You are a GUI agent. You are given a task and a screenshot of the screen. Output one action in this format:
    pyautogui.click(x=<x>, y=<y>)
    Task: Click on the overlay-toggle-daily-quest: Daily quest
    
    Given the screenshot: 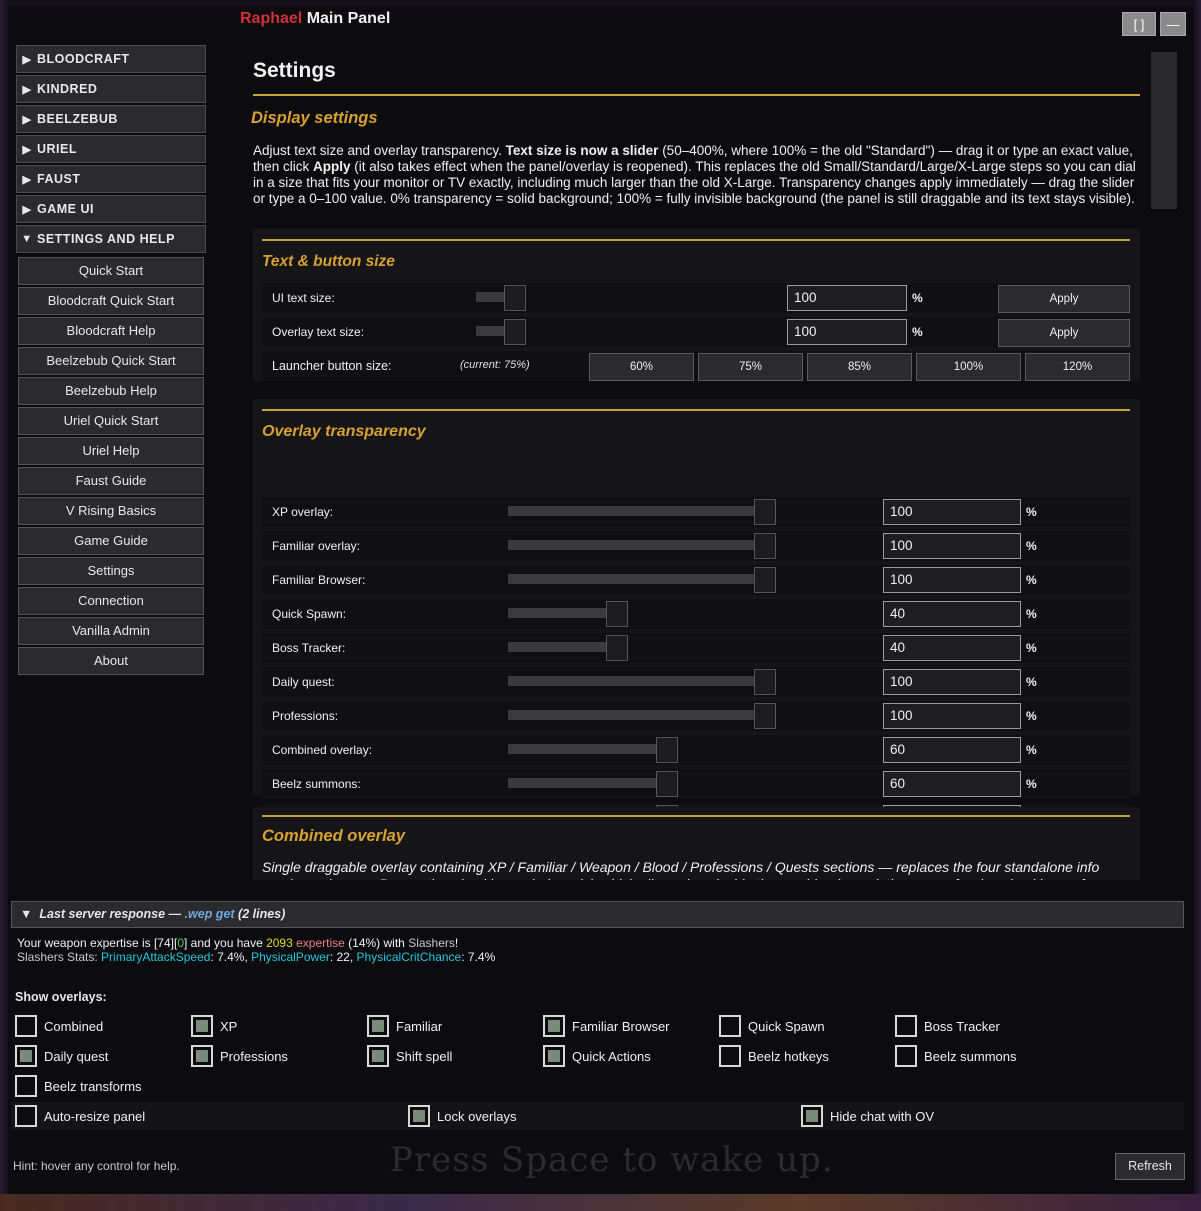 What is the action you would take?
    pyautogui.click(x=61, y=1056)
    